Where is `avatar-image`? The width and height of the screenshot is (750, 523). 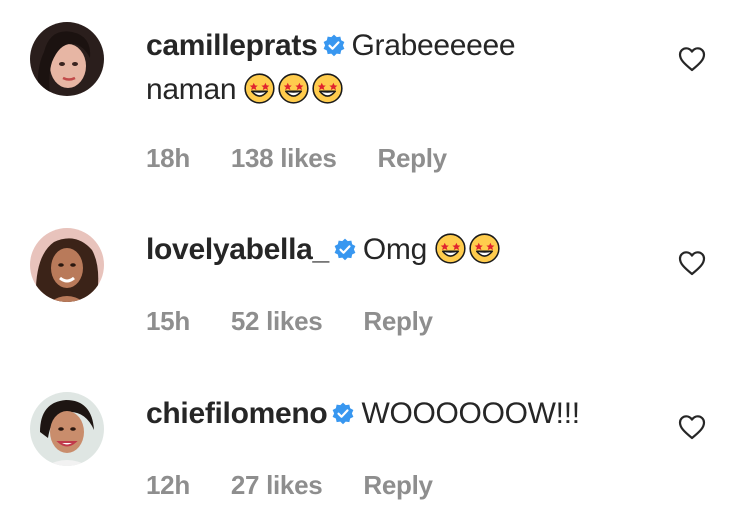 avatar-image is located at coordinates (67, 429).